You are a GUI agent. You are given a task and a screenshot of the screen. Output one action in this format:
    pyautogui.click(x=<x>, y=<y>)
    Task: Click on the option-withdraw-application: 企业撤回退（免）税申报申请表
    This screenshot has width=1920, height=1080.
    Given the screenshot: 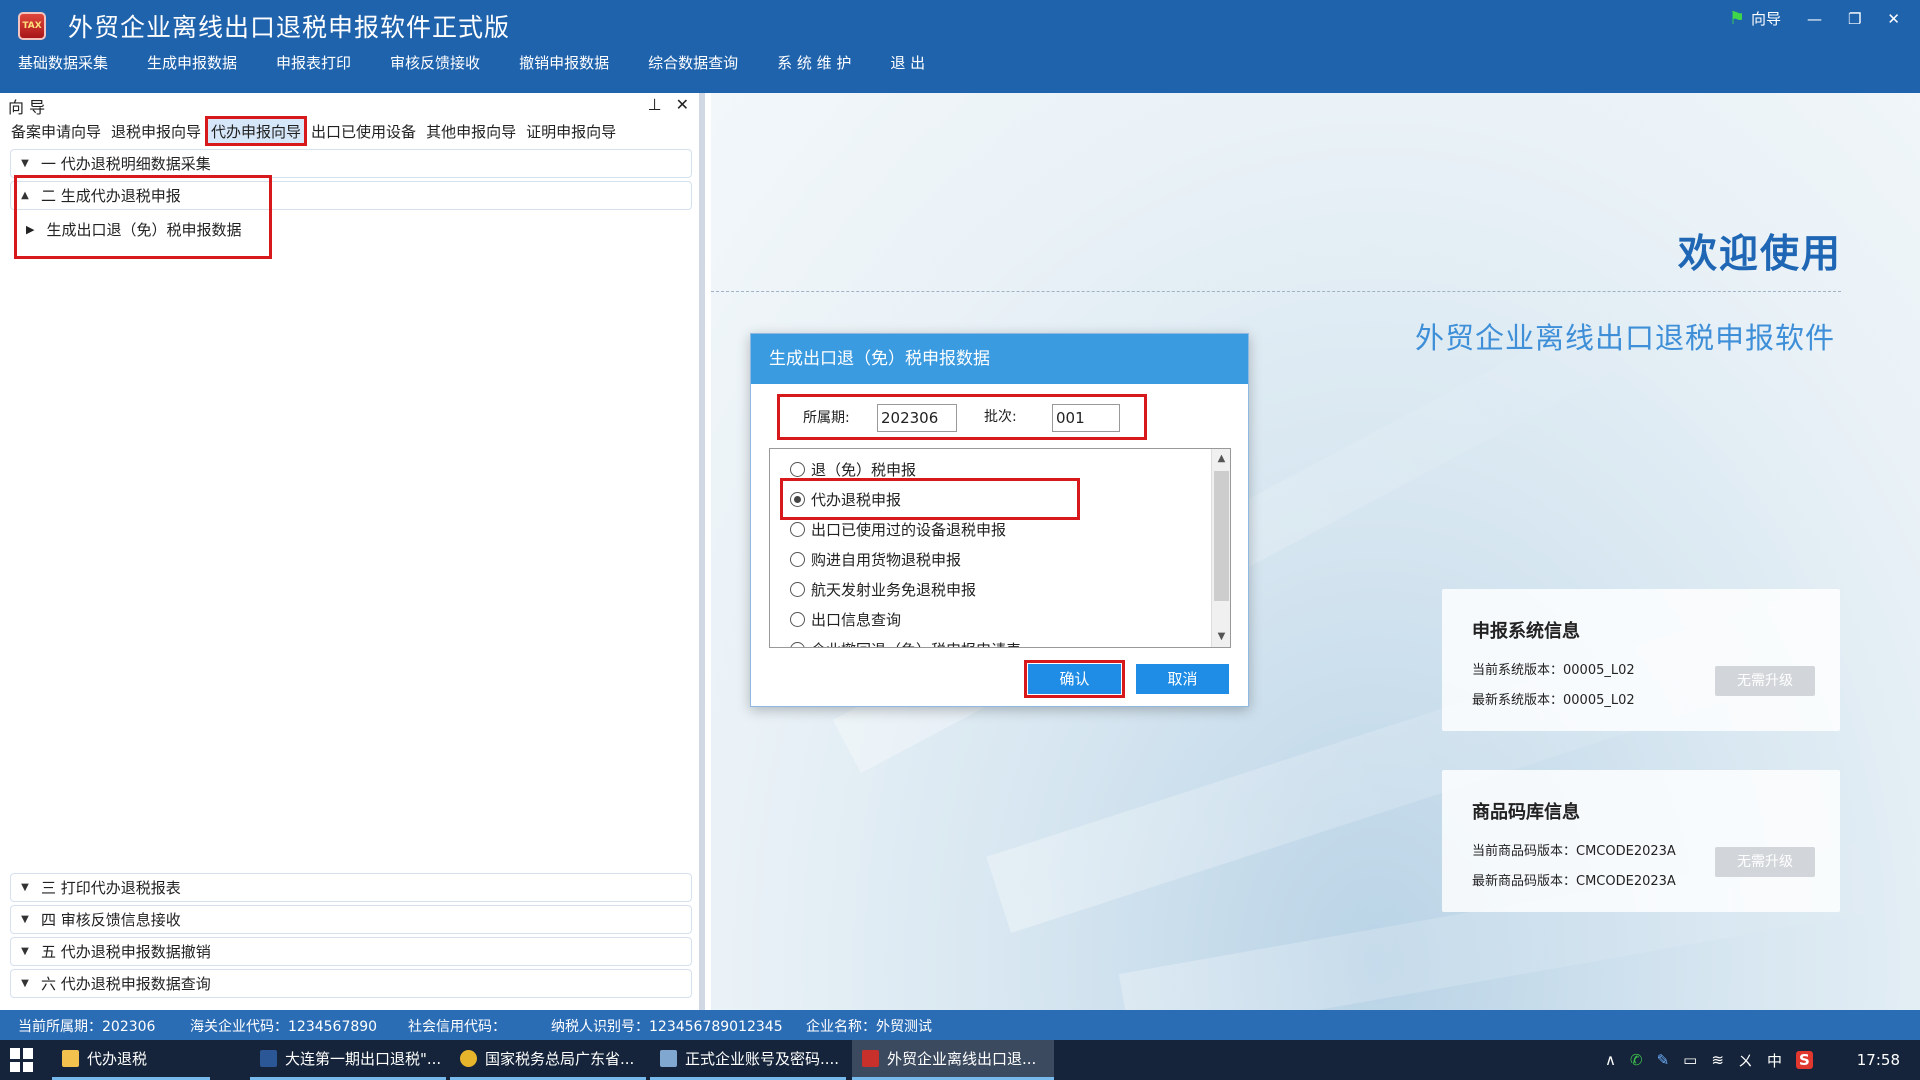 What is the action you would take?
    pyautogui.click(x=905, y=643)
    